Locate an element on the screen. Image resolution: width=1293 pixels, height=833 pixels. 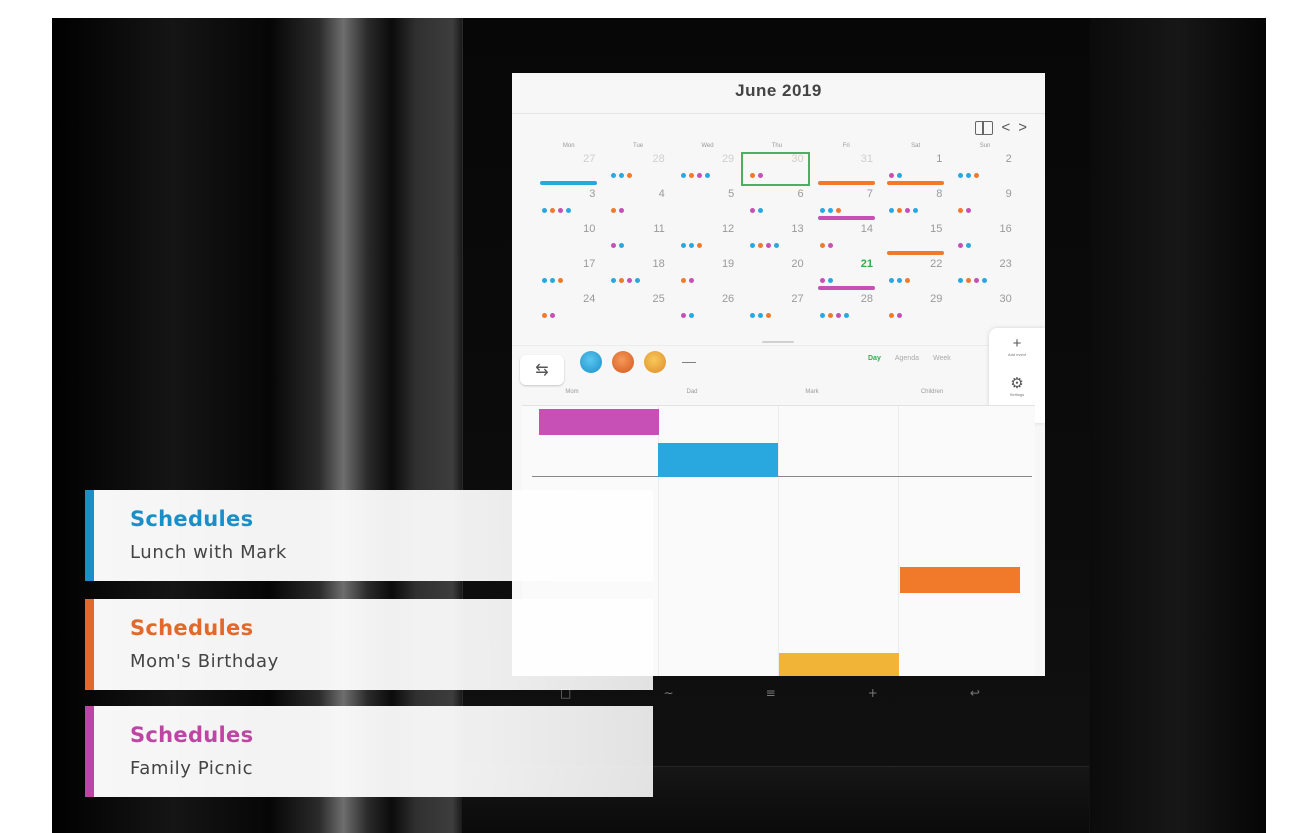
day-cell-number: 6 is located at coordinates (792, 194).